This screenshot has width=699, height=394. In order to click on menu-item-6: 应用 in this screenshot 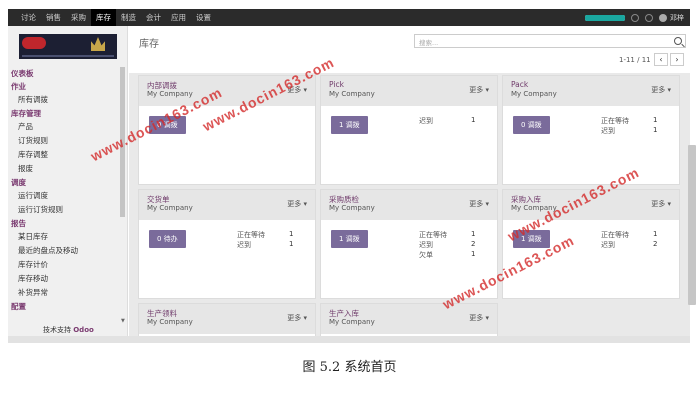, I will do `click(178, 17)`.